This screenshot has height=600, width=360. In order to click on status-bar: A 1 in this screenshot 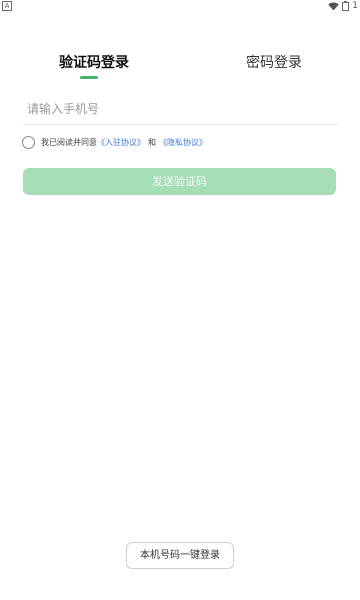, I will do `click(180, 7)`.